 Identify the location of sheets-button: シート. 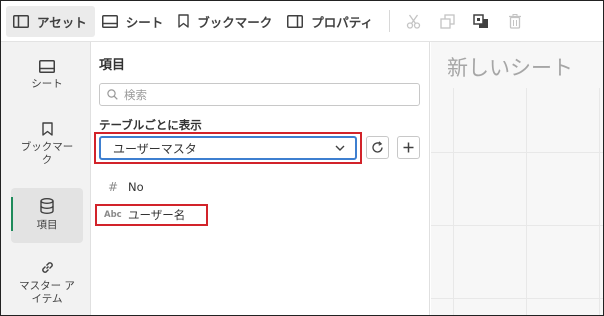
(133, 21).